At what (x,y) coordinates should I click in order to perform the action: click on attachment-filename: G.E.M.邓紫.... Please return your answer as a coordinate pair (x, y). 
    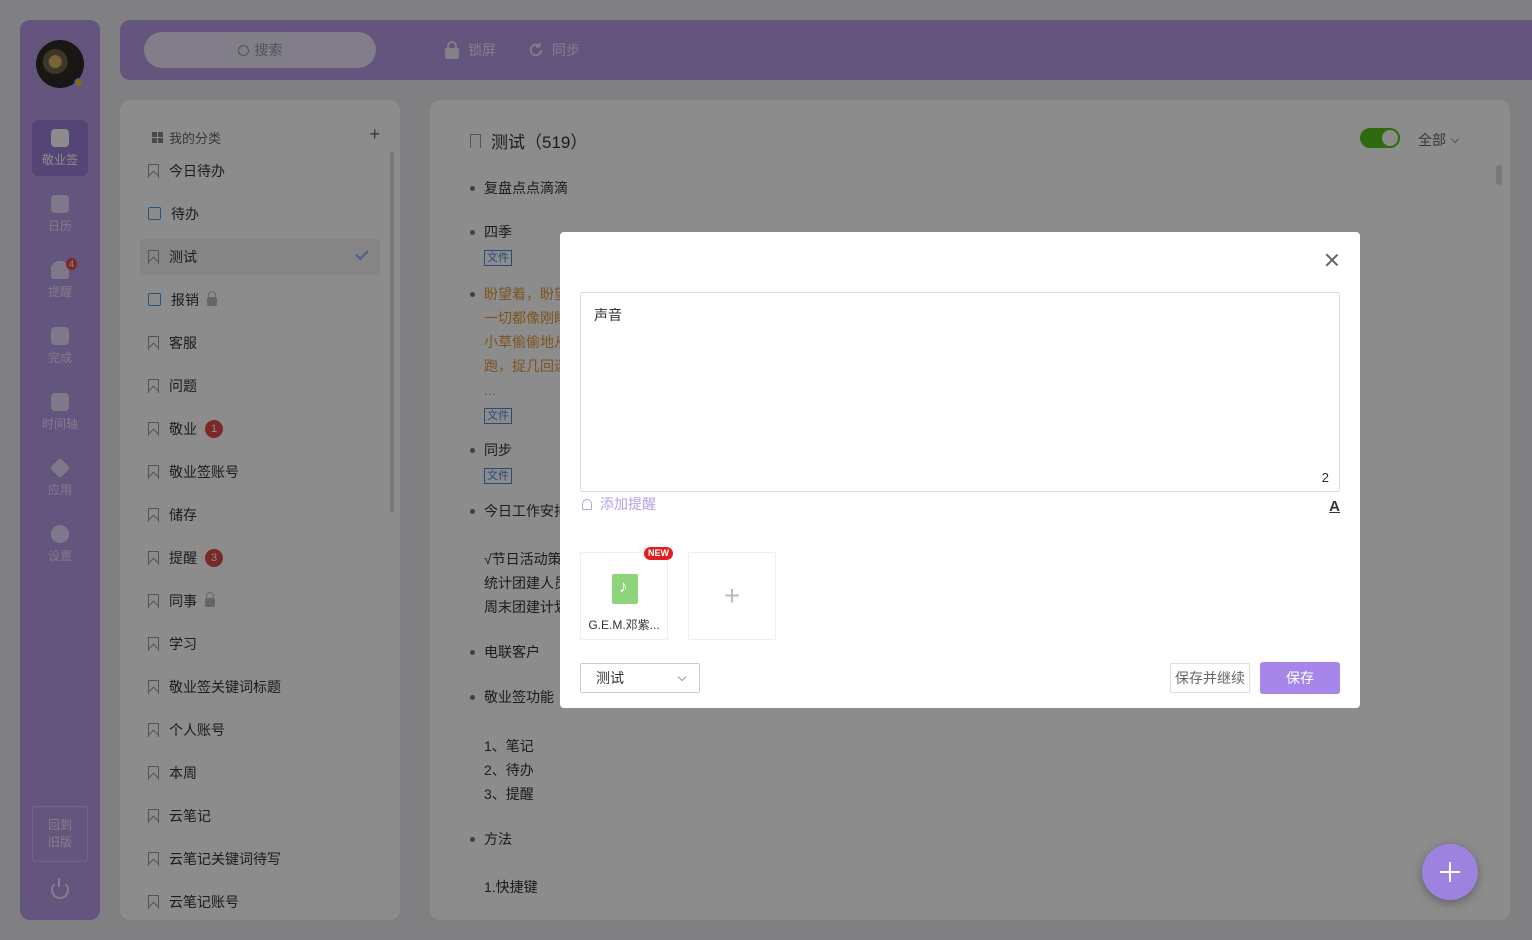
    Looking at the image, I should click on (624, 625).